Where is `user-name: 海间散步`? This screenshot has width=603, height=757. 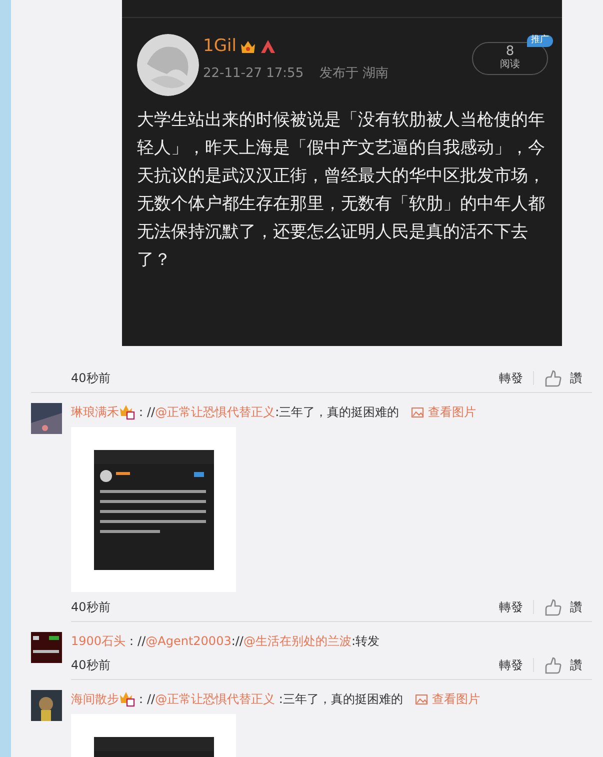 user-name: 海间散步 is located at coordinates (95, 699).